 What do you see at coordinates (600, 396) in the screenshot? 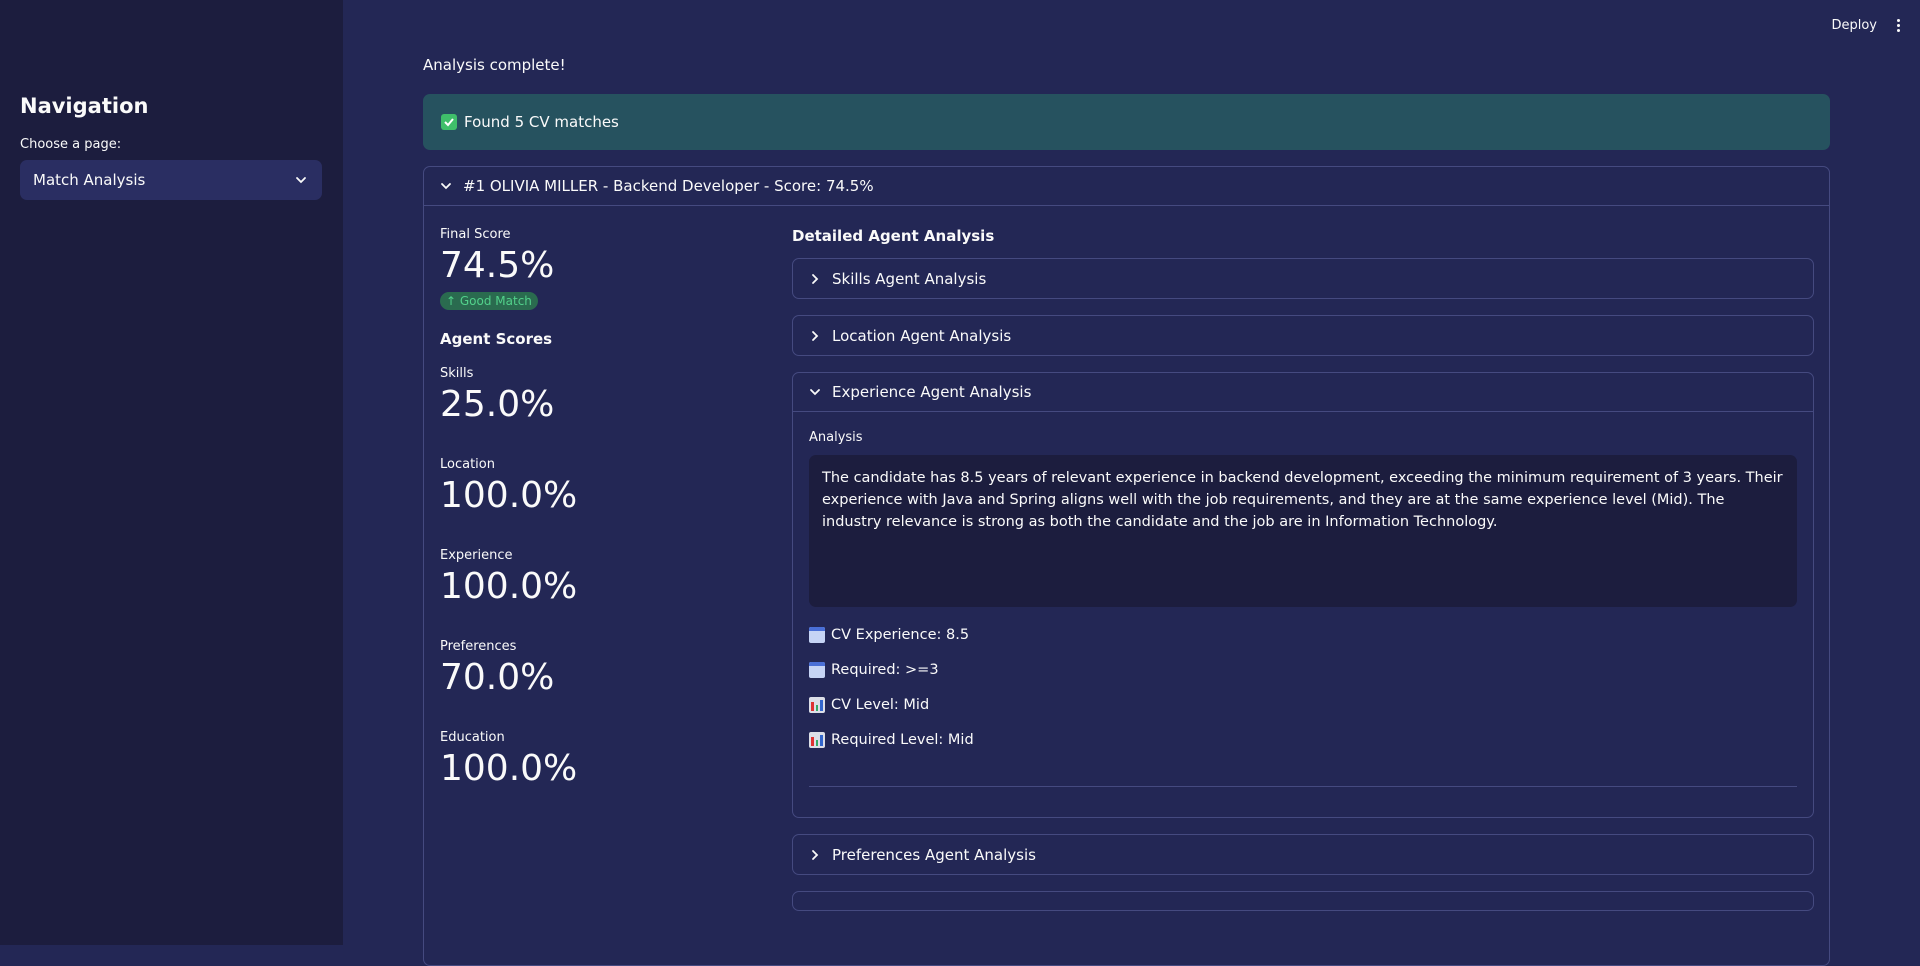
I see `skills-metric: Skills 25.0%` at bounding box center [600, 396].